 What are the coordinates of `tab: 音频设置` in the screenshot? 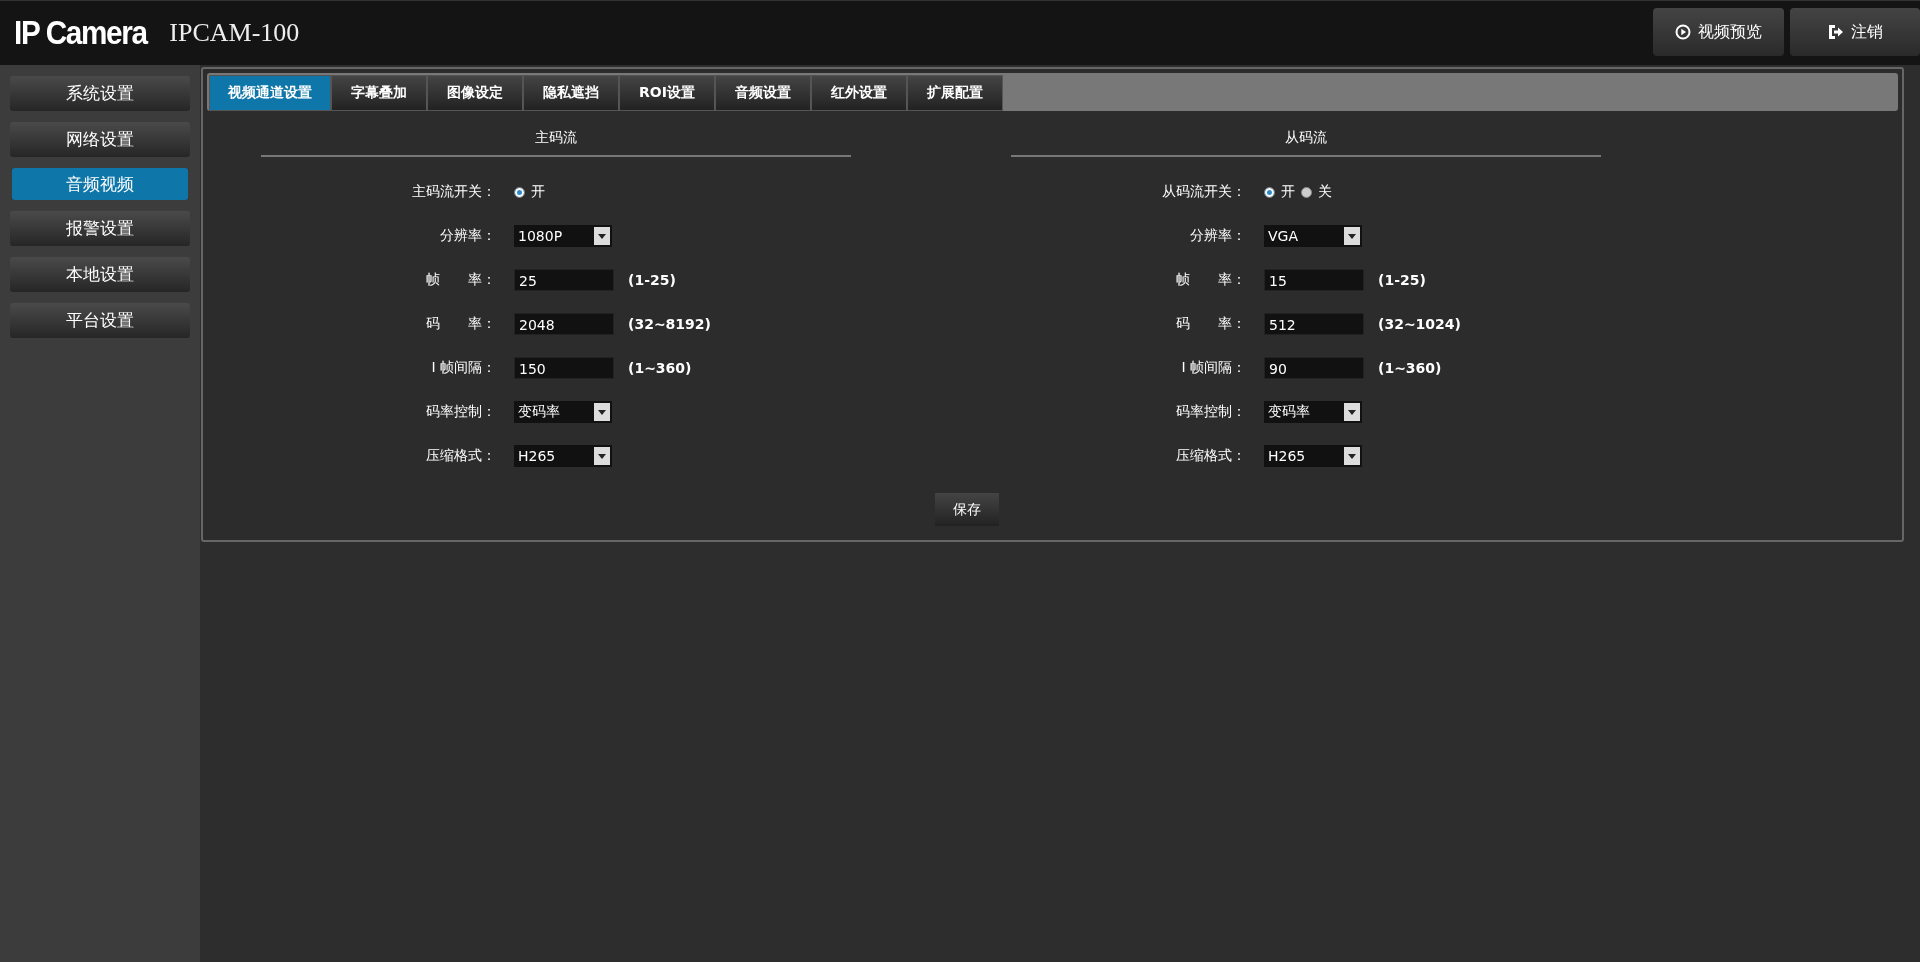 It's located at (762, 93).